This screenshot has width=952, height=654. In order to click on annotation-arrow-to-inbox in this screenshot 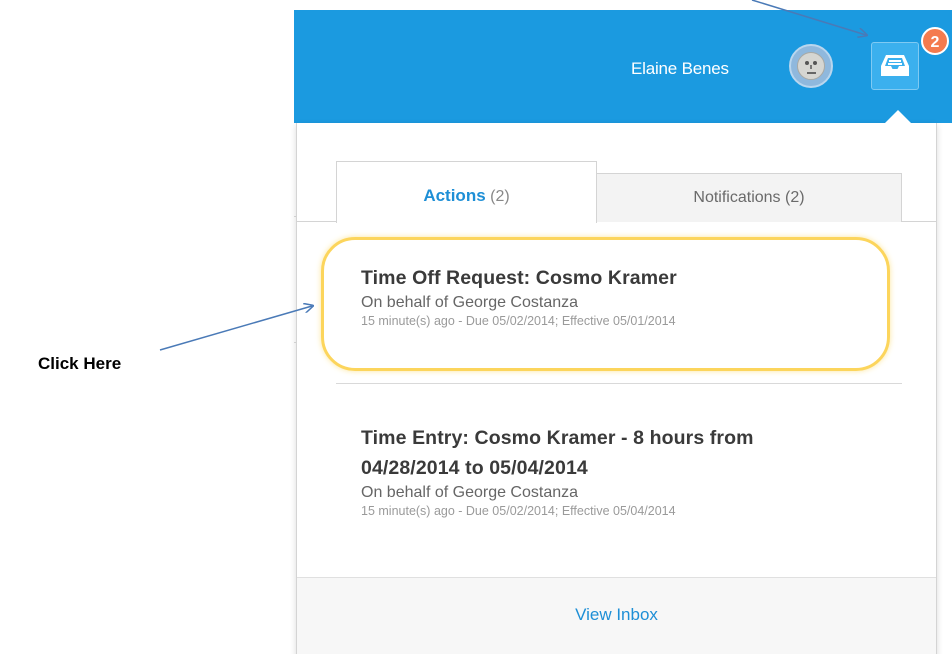, I will do `click(808, 17)`.